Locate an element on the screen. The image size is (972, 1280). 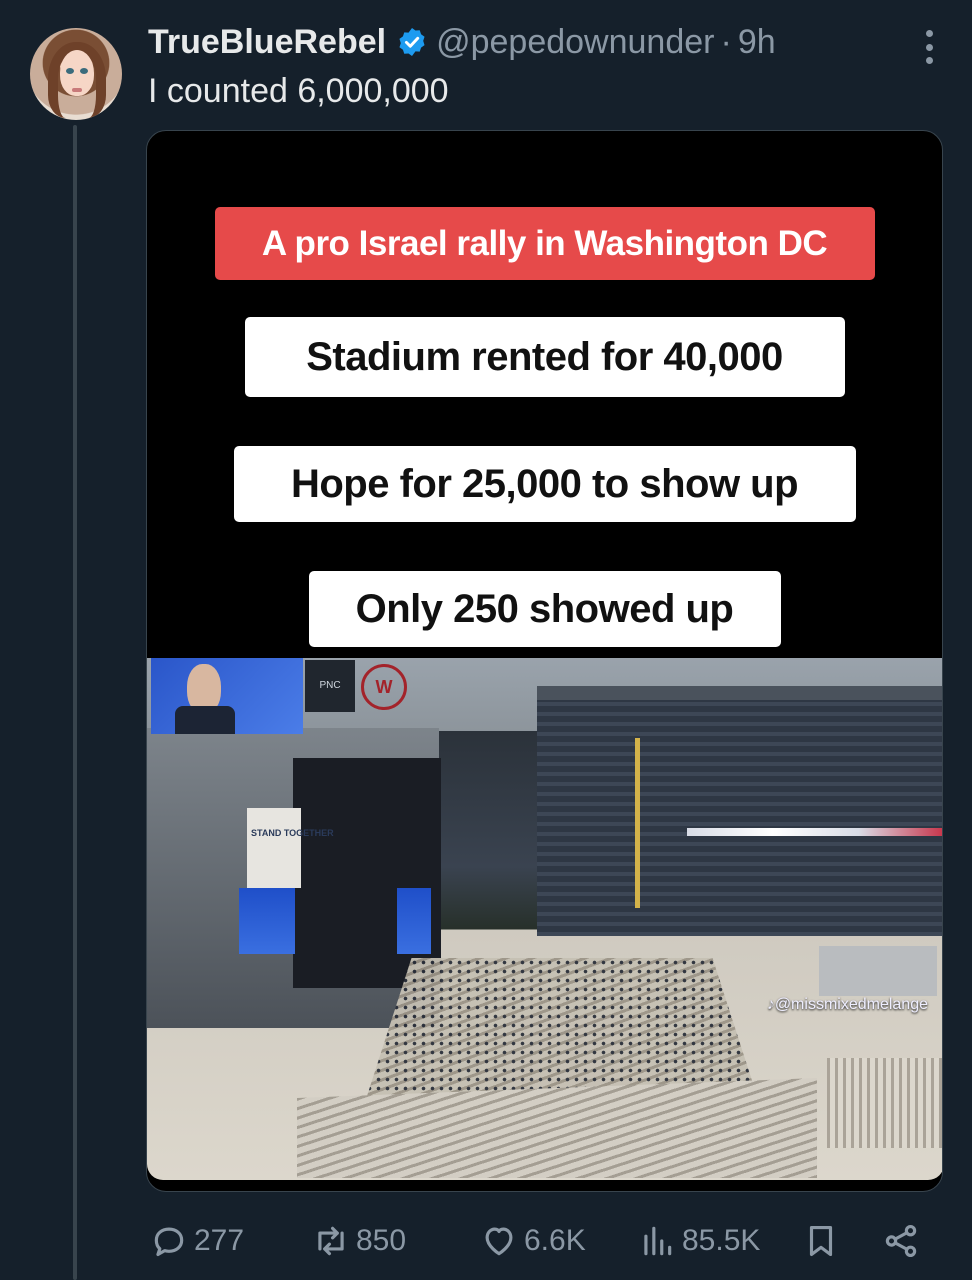
views-button: 85.5K is located at coordinates (699, 1241).